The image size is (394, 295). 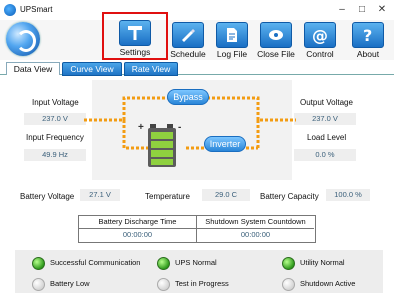 What do you see at coordinates (135, 52) in the screenshot?
I see `settings-label: Settings` at bounding box center [135, 52].